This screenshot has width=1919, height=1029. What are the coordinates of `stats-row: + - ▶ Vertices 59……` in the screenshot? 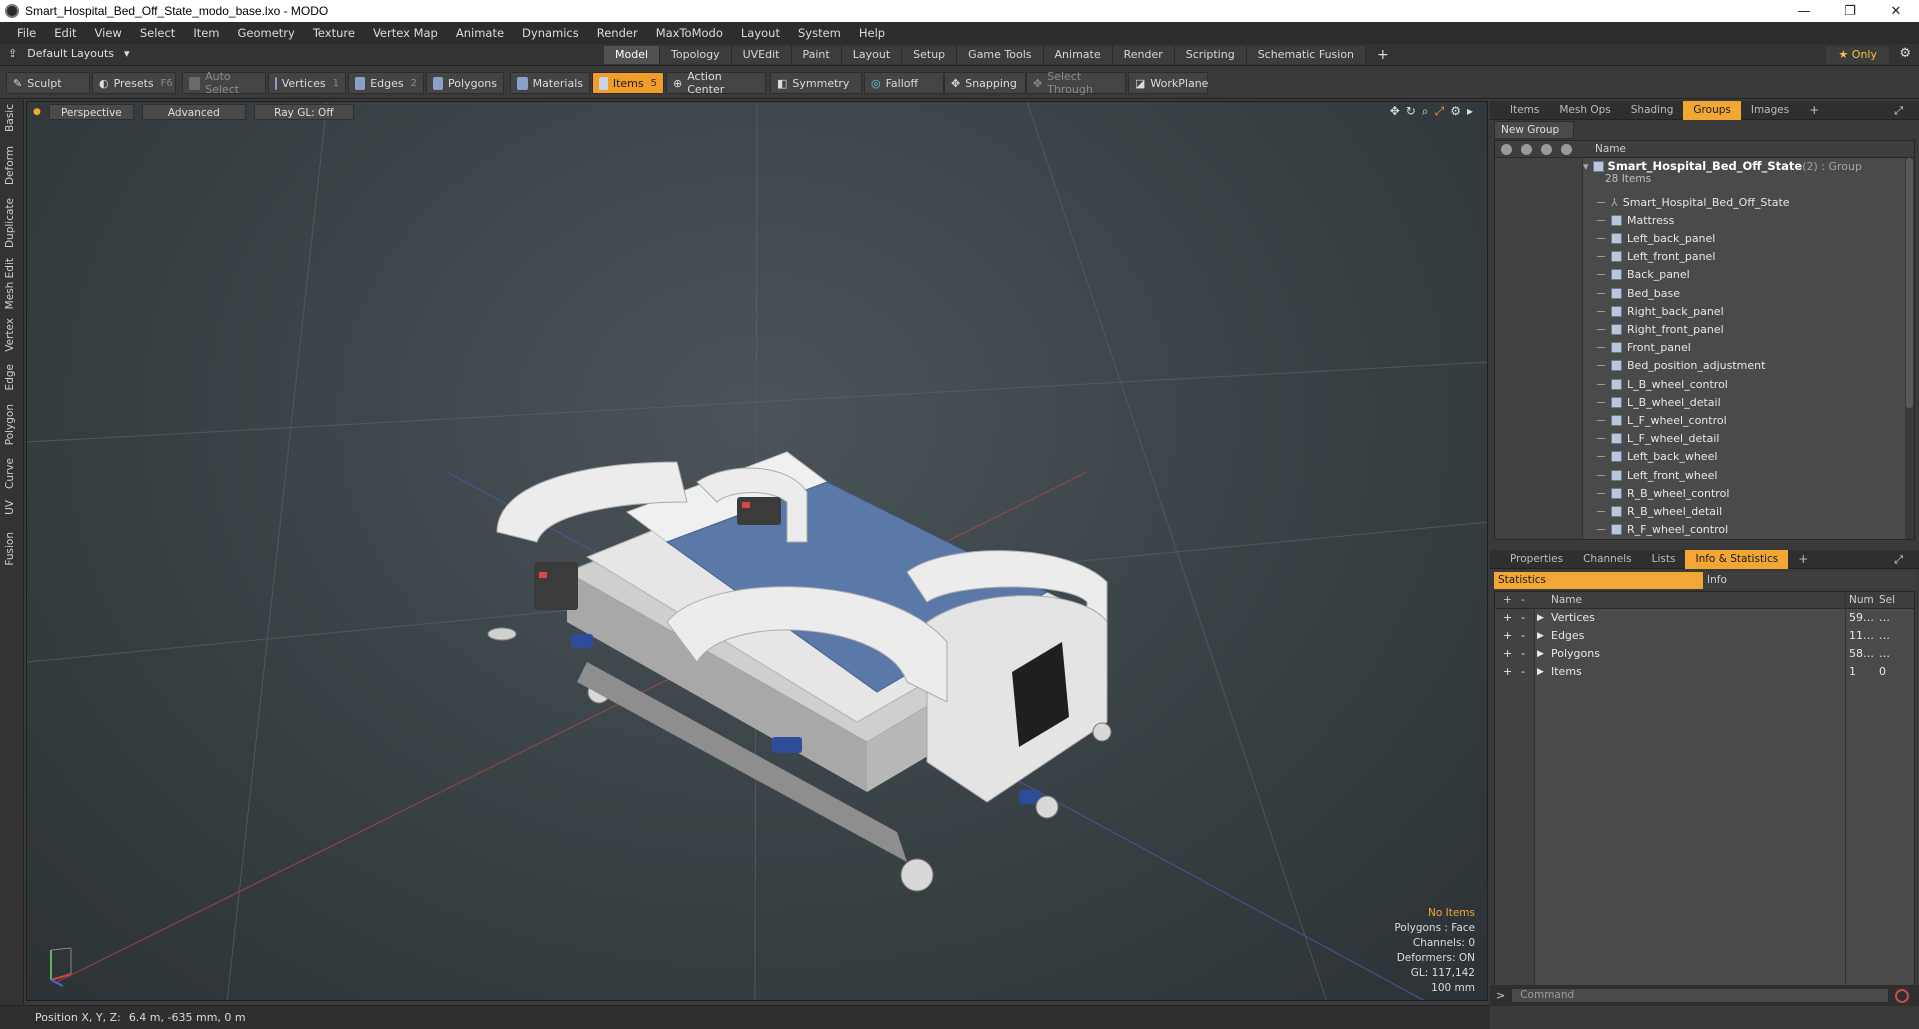 It's located at (1704, 618).